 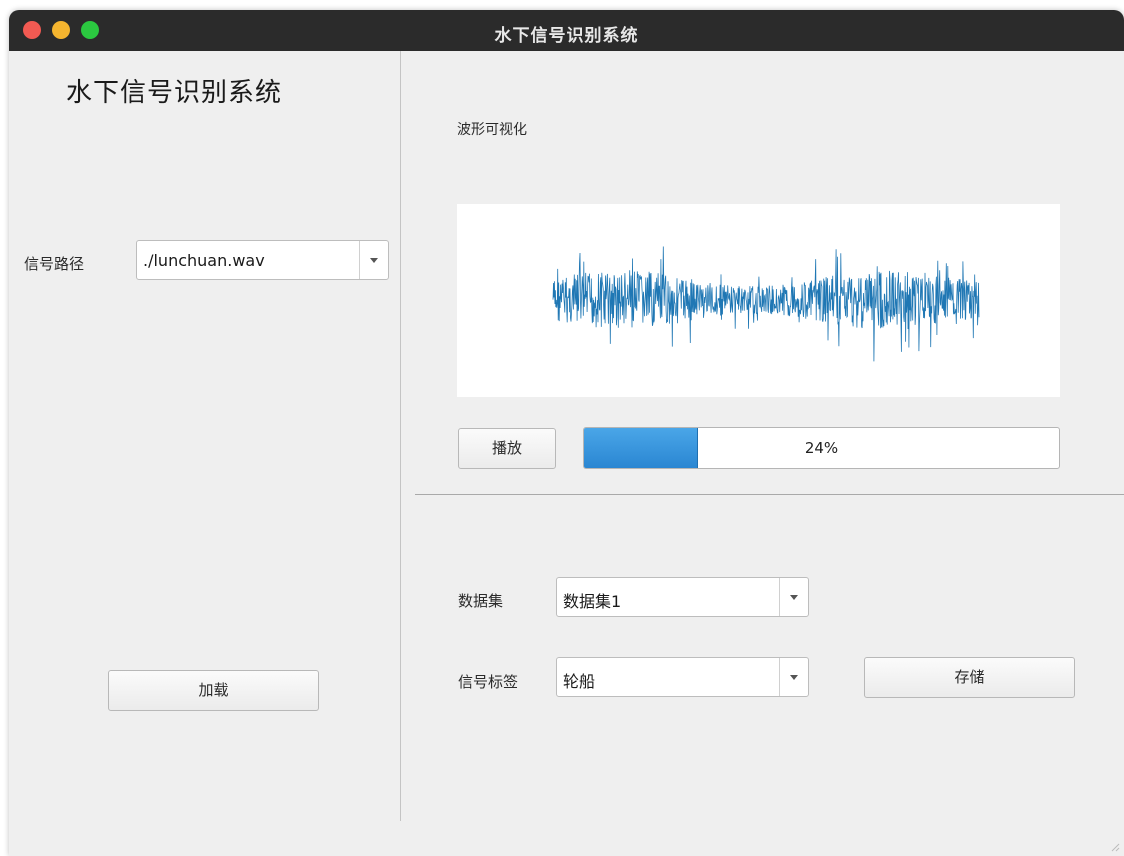 I want to click on resize-grip-icon, so click(x=1115, y=847).